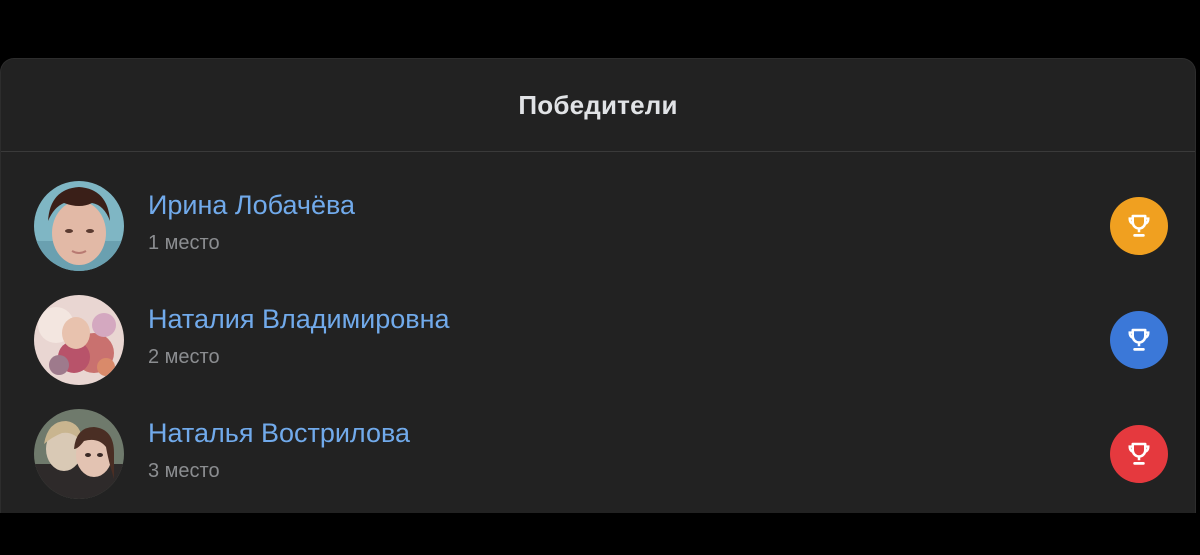  What do you see at coordinates (279, 433) in the screenshot?
I see `winner-name: Наталья Вострилова` at bounding box center [279, 433].